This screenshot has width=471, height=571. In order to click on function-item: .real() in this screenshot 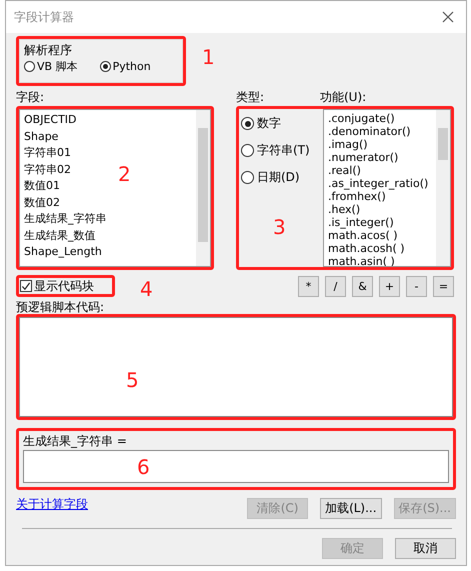, I will do `click(344, 170)`.